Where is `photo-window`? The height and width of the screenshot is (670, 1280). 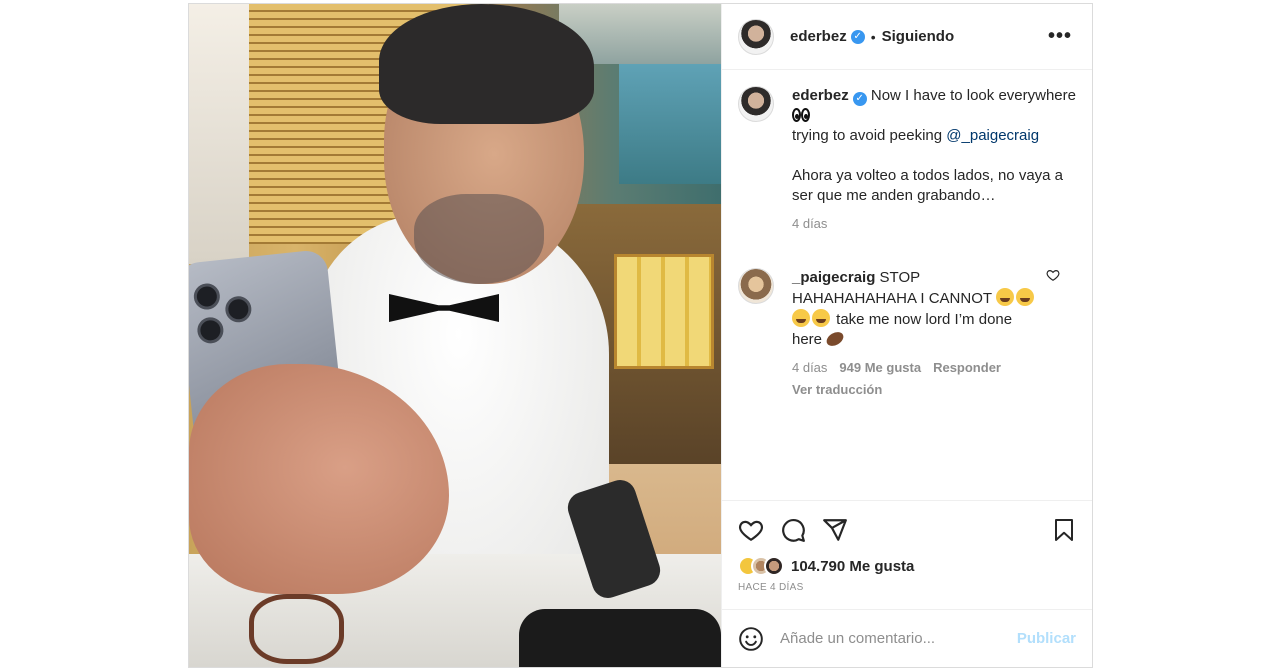 photo-window is located at coordinates (219, 134).